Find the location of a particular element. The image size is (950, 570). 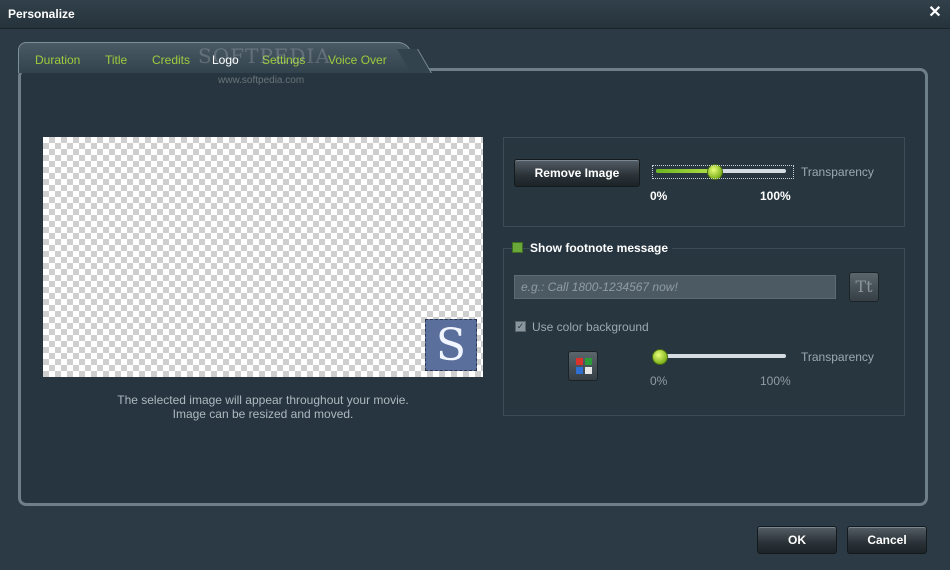

image-transparency-label: Transparency is located at coordinates (837, 172).